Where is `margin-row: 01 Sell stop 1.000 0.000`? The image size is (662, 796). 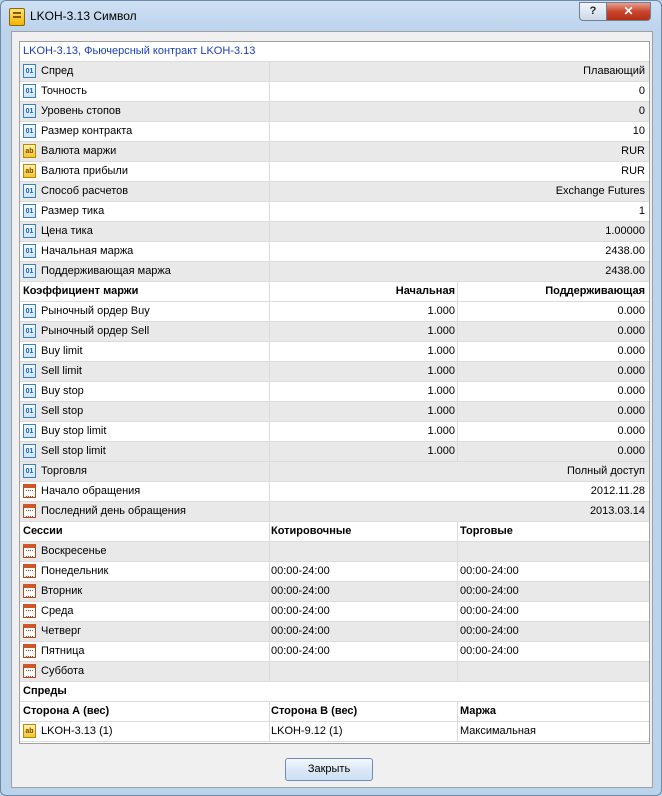 margin-row: 01 Sell stop 1.000 0.000 is located at coordinates (334, 412).